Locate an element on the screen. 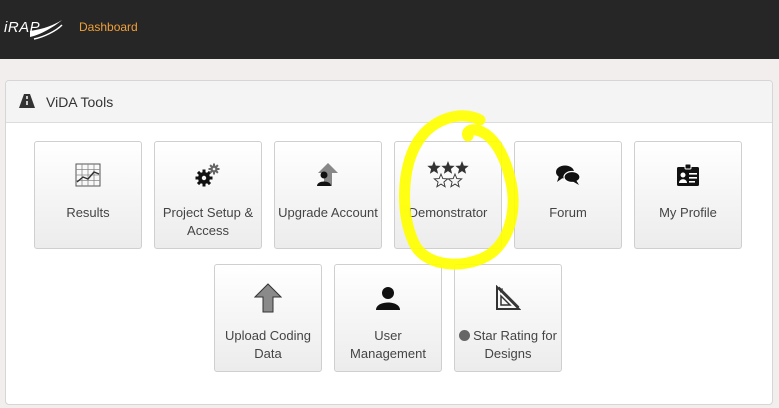  drafting-triangle-icon is located at coordinates (508, 298).